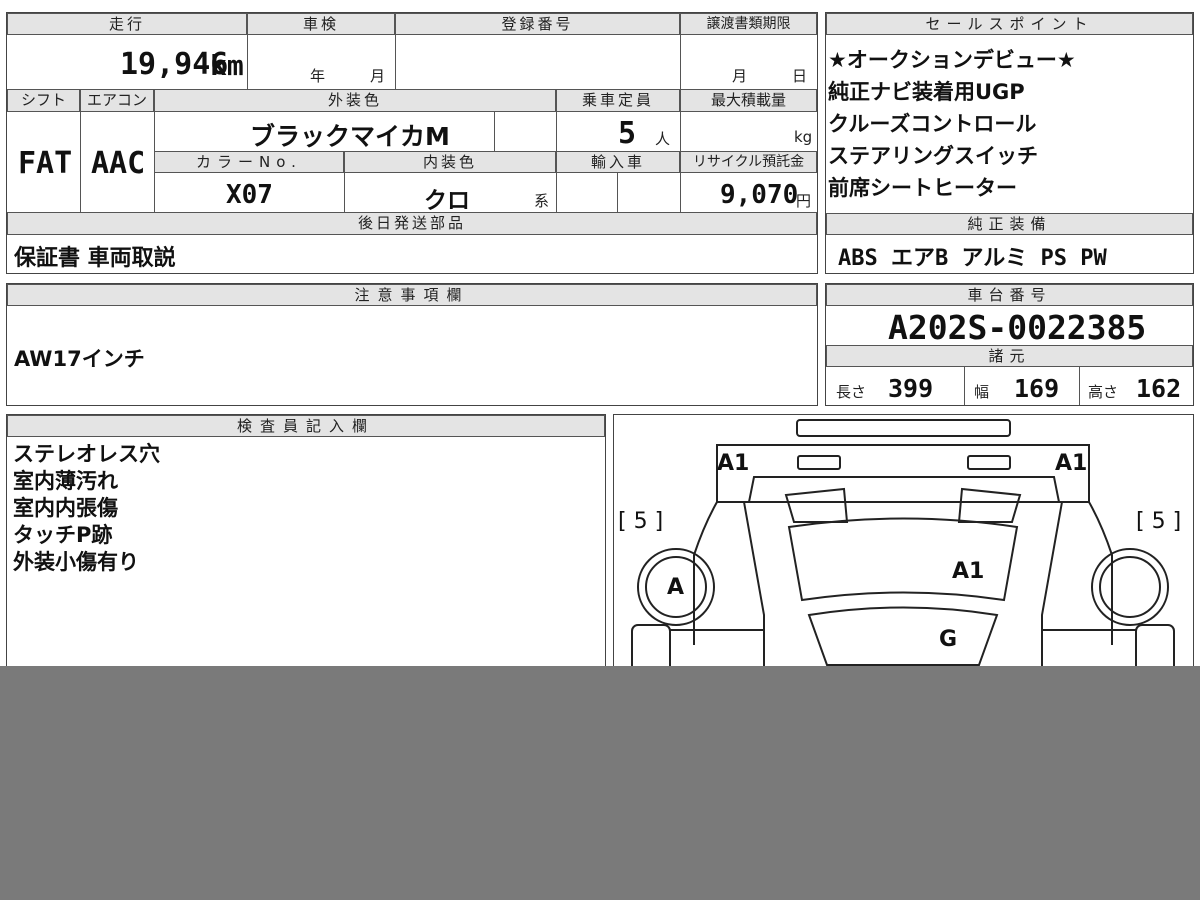  Describe the element at coordinates (450, 162) in the screenshot. I see `interior-color-header: 内装色` at that location.